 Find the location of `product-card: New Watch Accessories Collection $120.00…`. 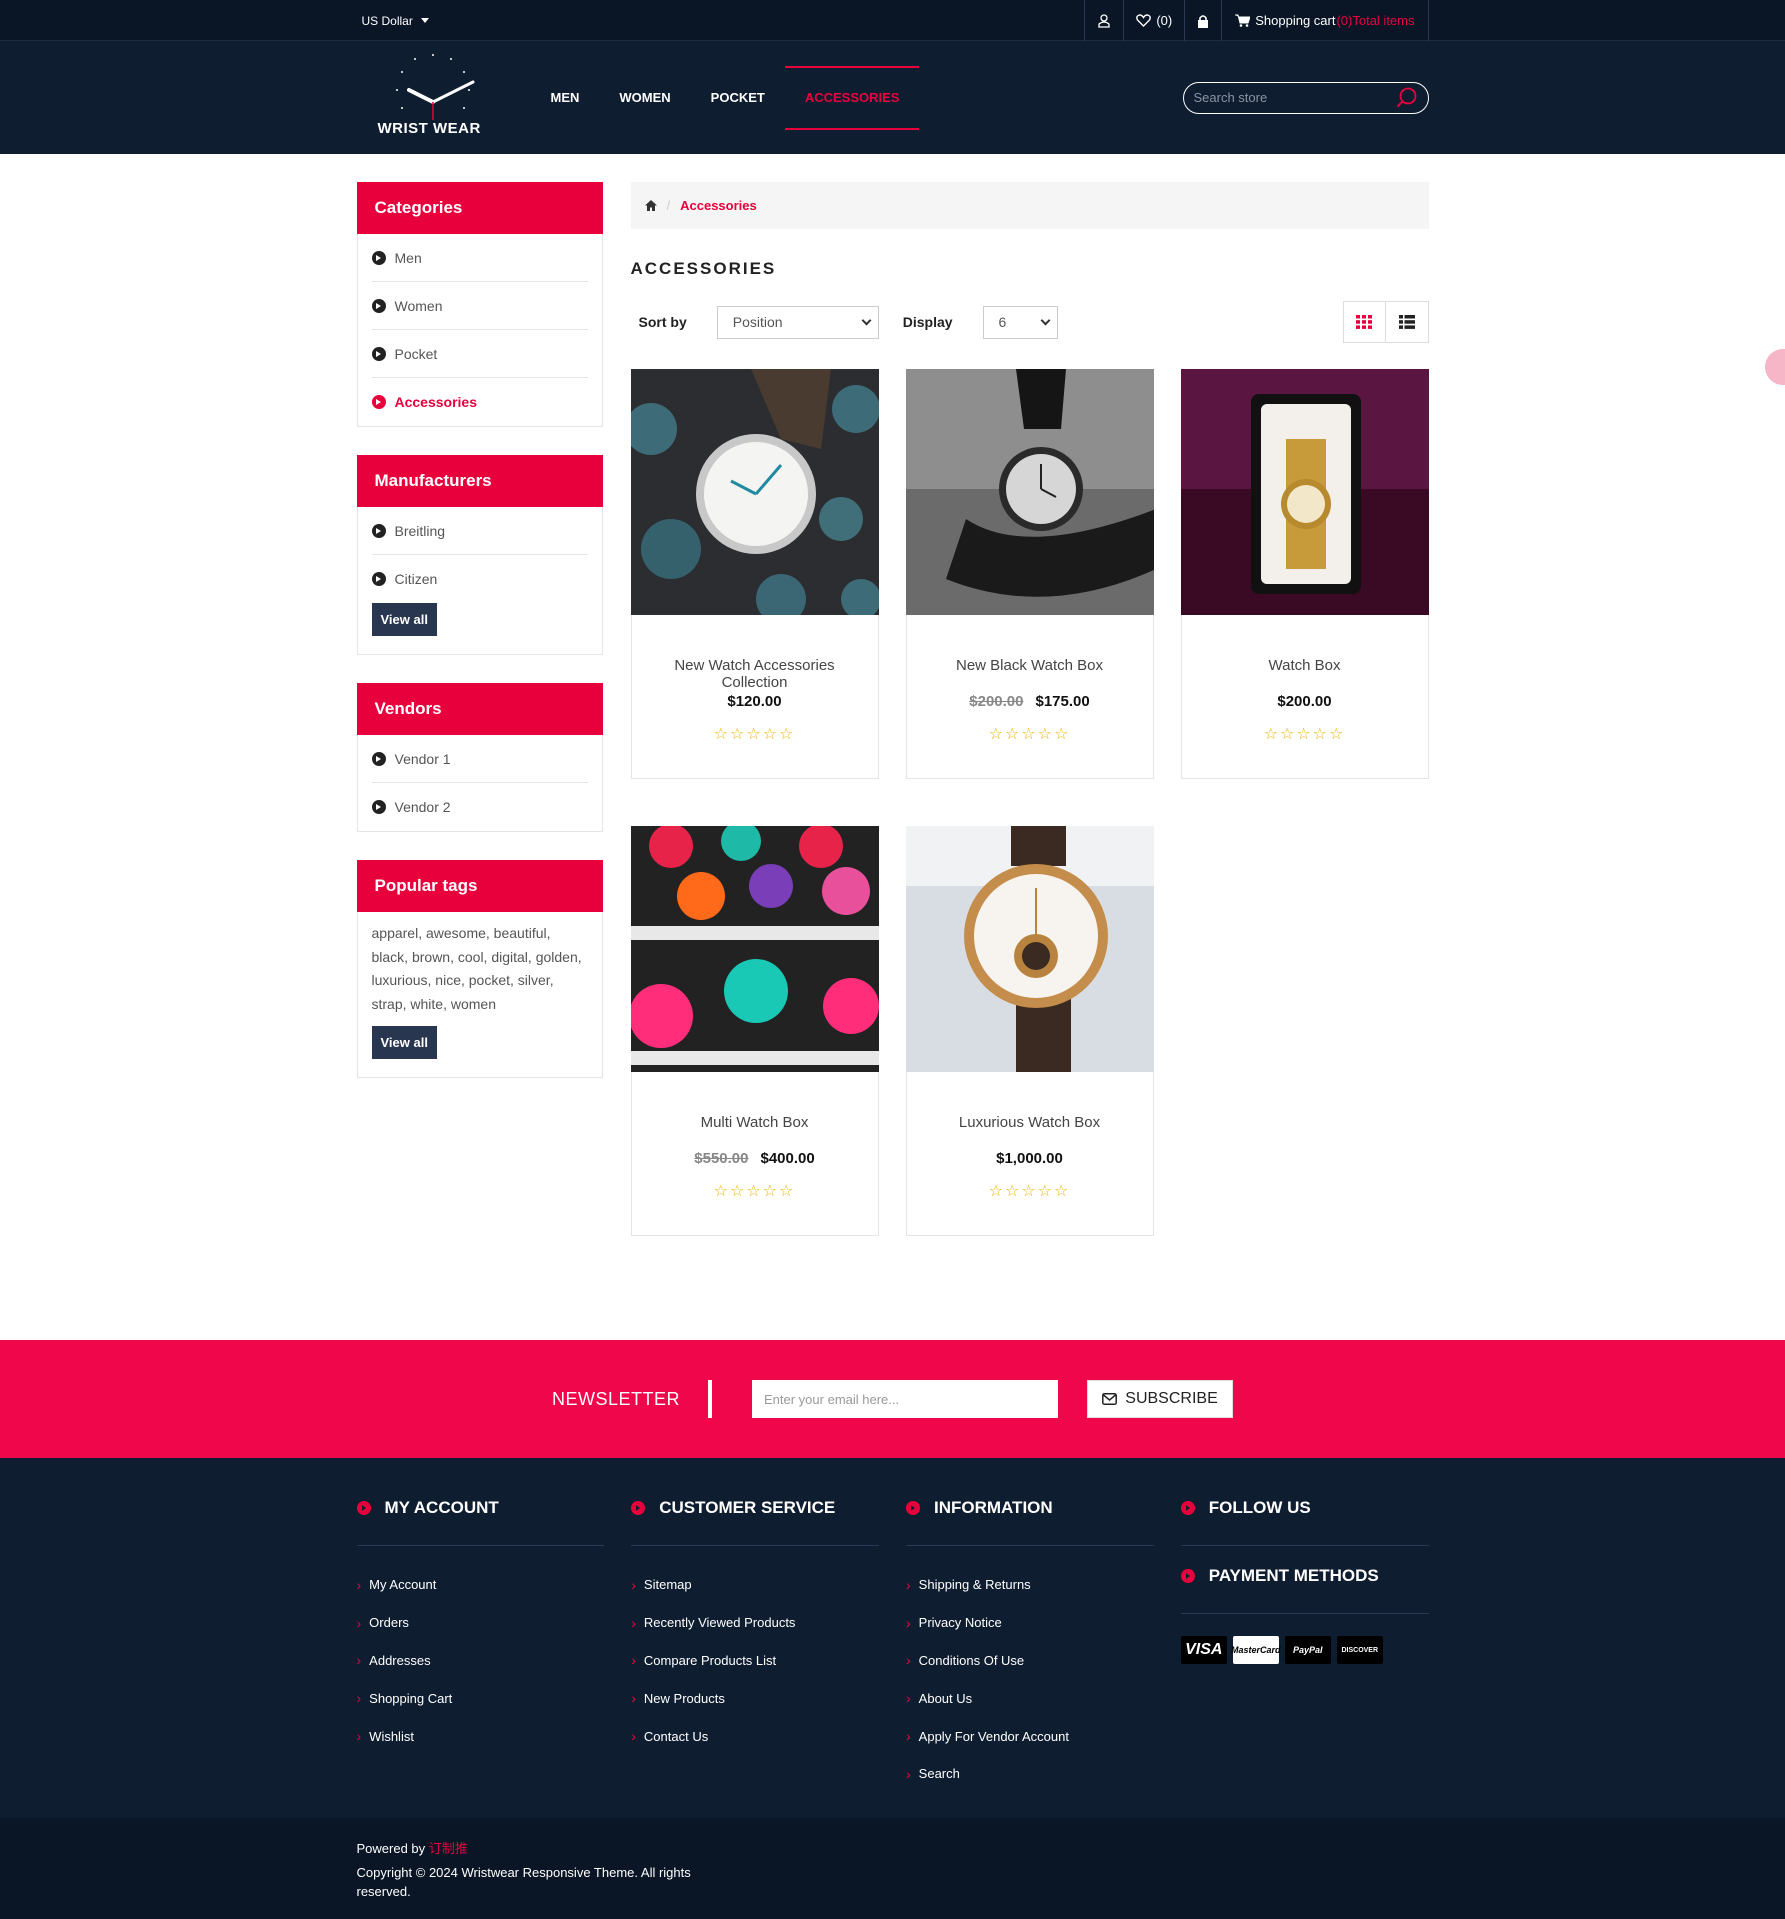

product-card: New Watch Accessories Collection $120.00… is located at coordinates (754, 574).